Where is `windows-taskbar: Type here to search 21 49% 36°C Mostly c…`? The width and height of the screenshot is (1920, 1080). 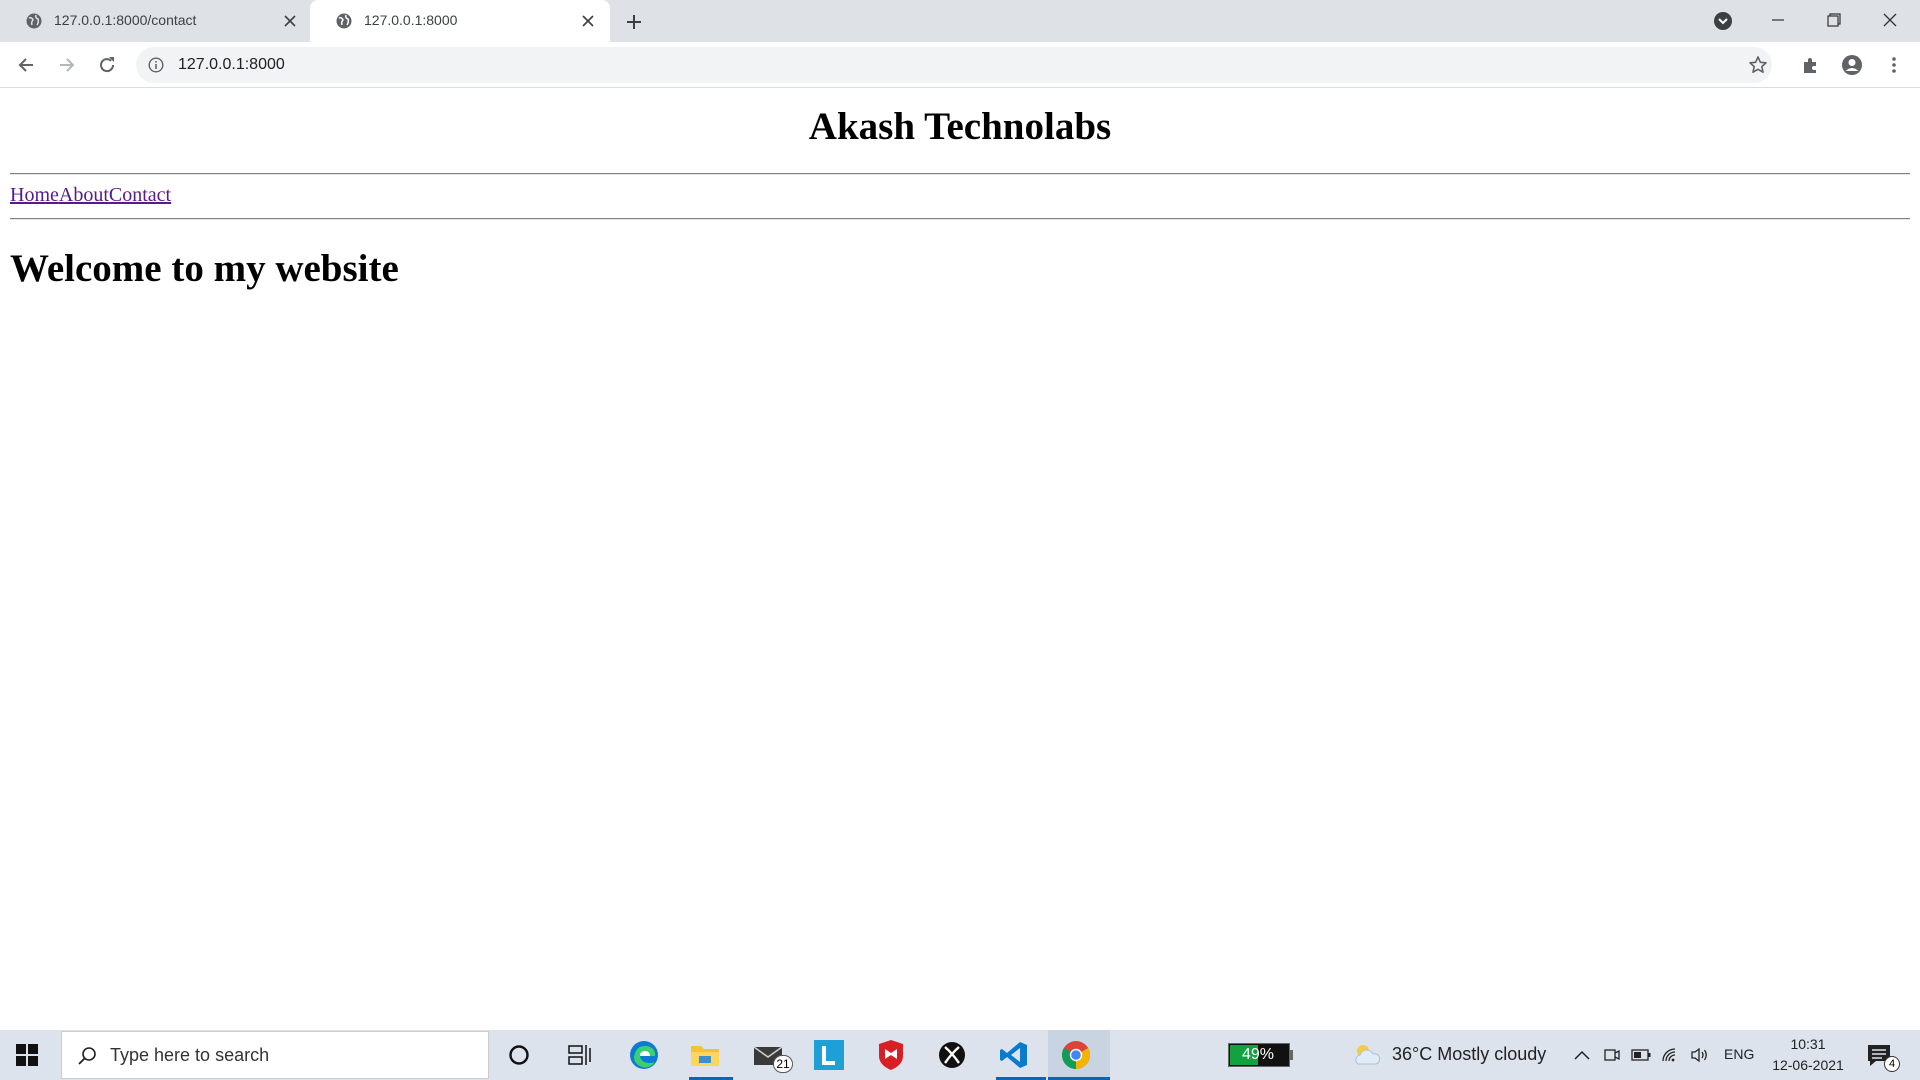
windows-taskbar: Type here to search 21 49% 36°C Mostly c… is located at coordinates (960, 1055).